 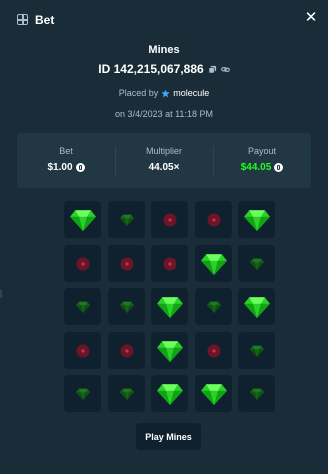 What do you see at coordinates (225, 69) in the screenshot?
I see `link-icon` at bounding box center [225, 69].